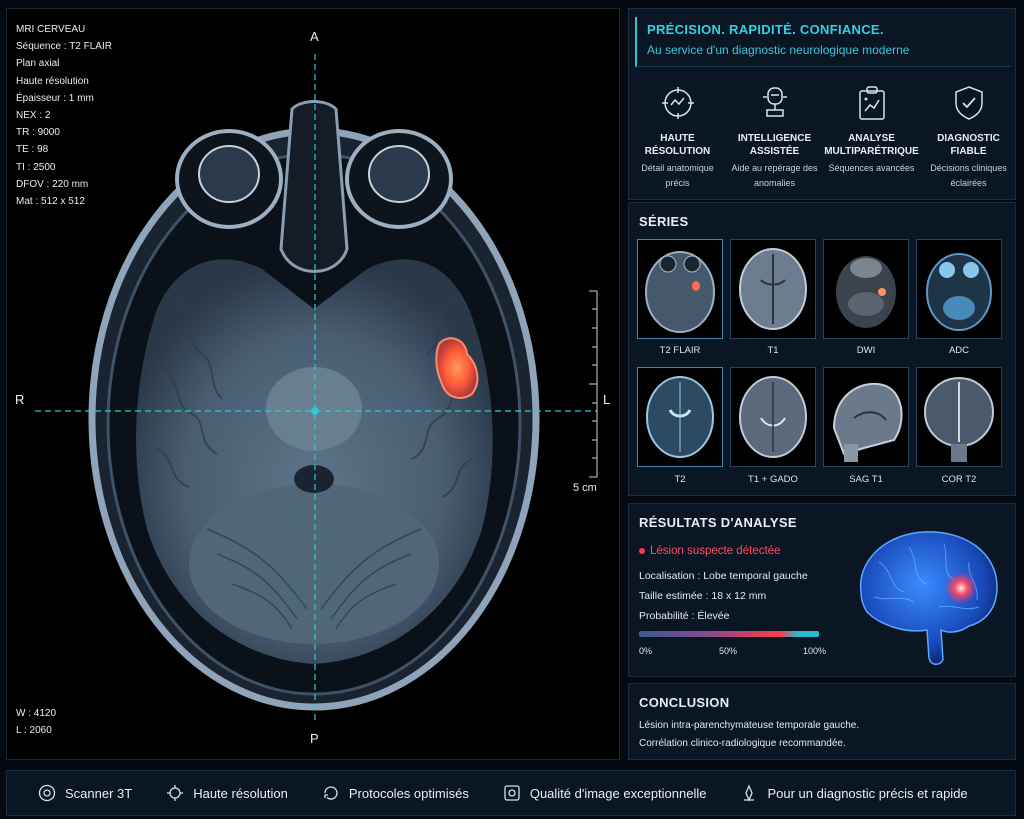 The width and height of the screenshot is (1024, 819). What do you see at coordinates (680, 289) in the screenshot?
I see `series-thumb-t2-flair` at bounding box center [680, 289].